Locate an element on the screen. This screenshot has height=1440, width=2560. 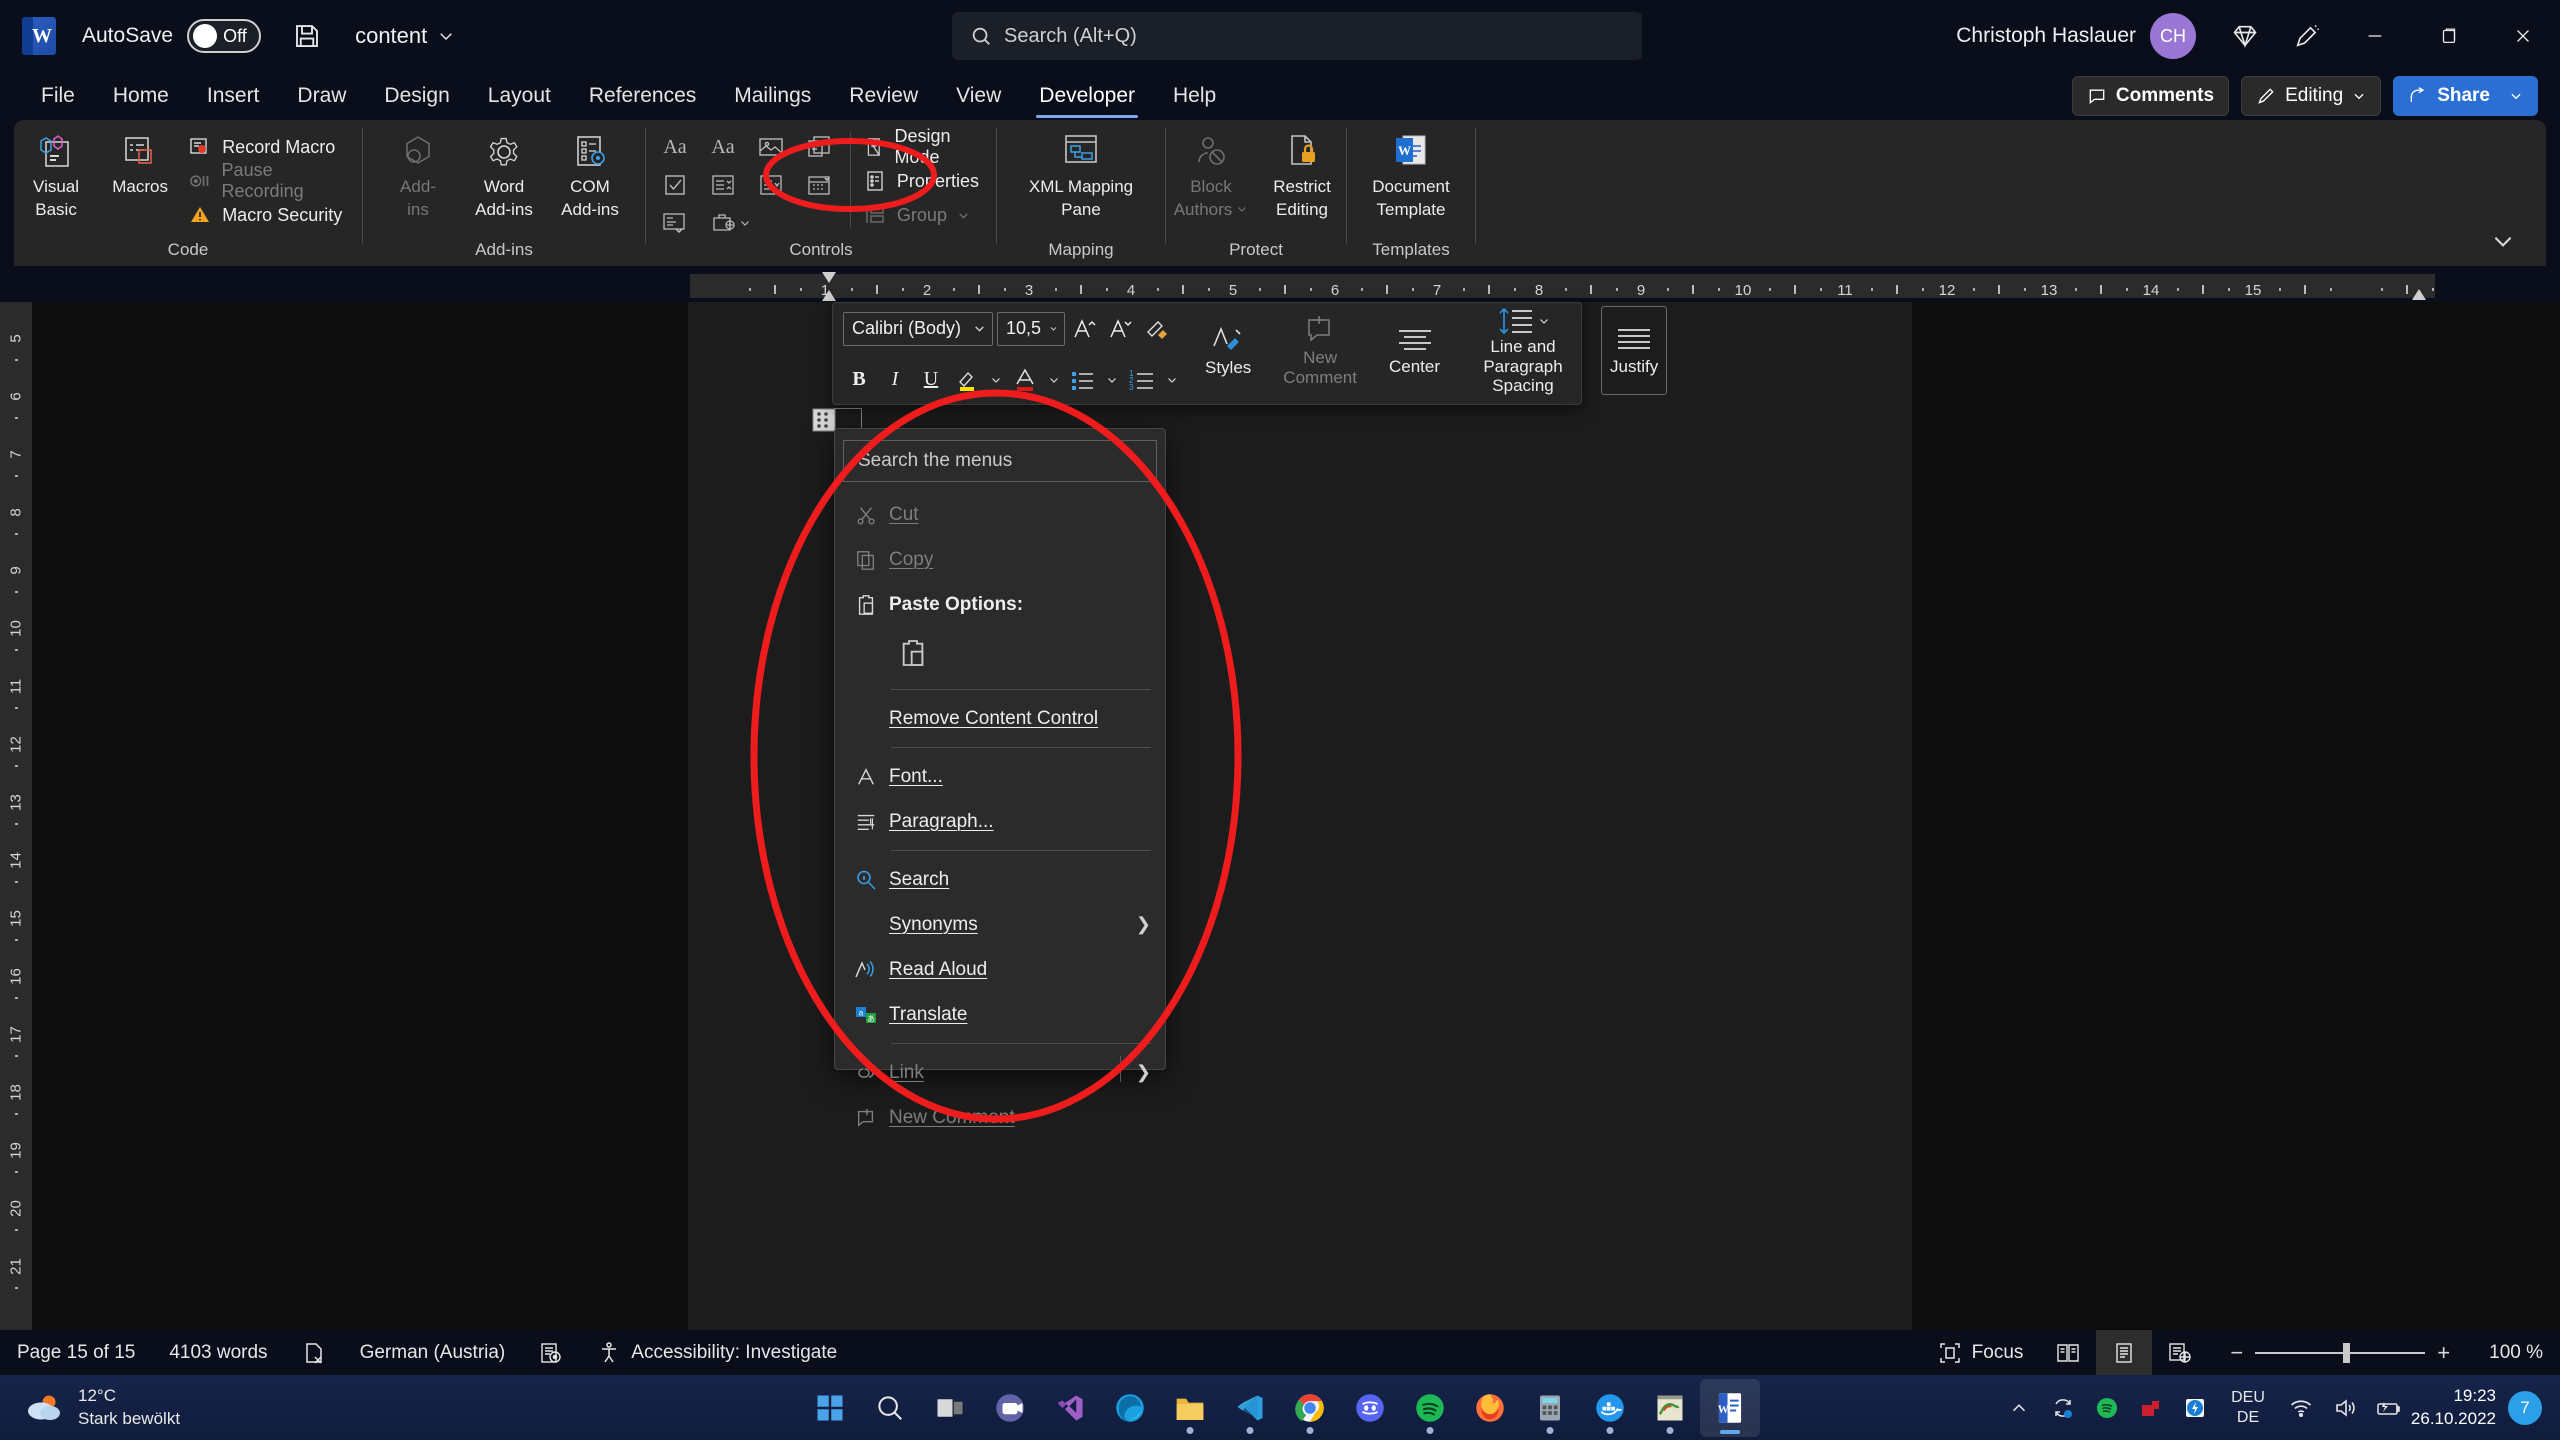
teams-button is located at coordinates (1010, 1408).